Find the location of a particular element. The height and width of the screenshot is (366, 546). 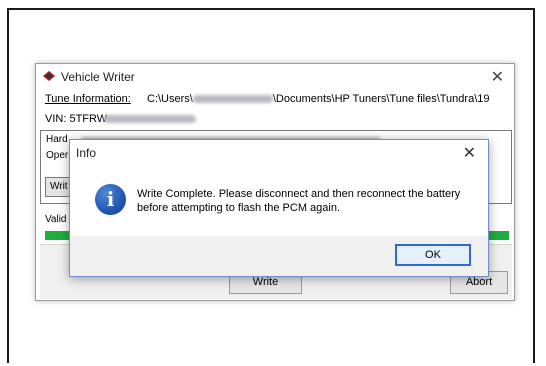

vin-label: VIN: 5TFRW is located at coordinates (76, 119).